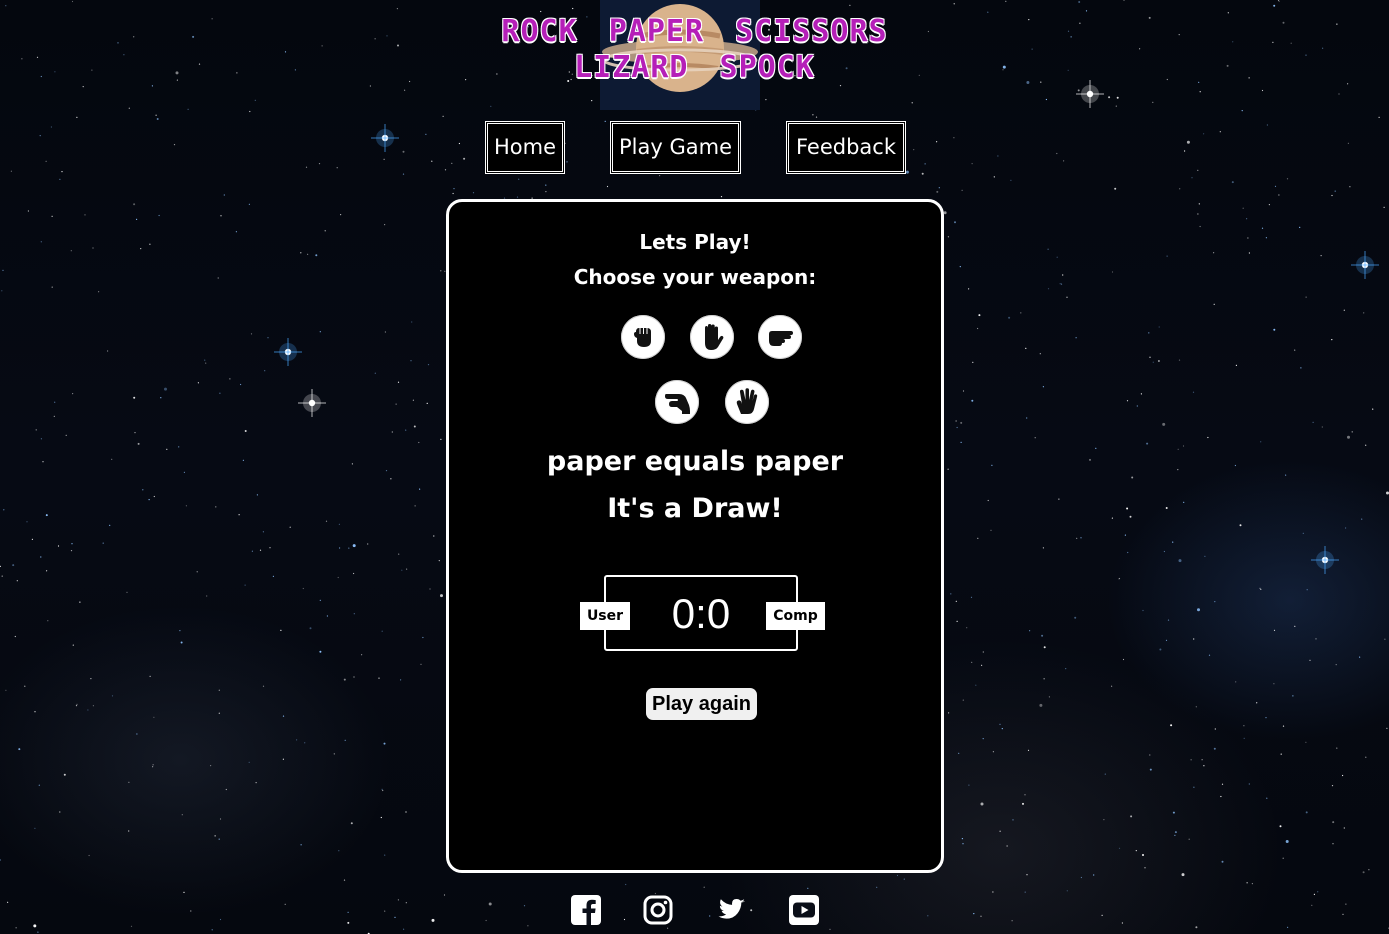  Describe the element at coordinates (695, 508) in the screenshot. I see `round-outcome: It's a Draw!` at that location.